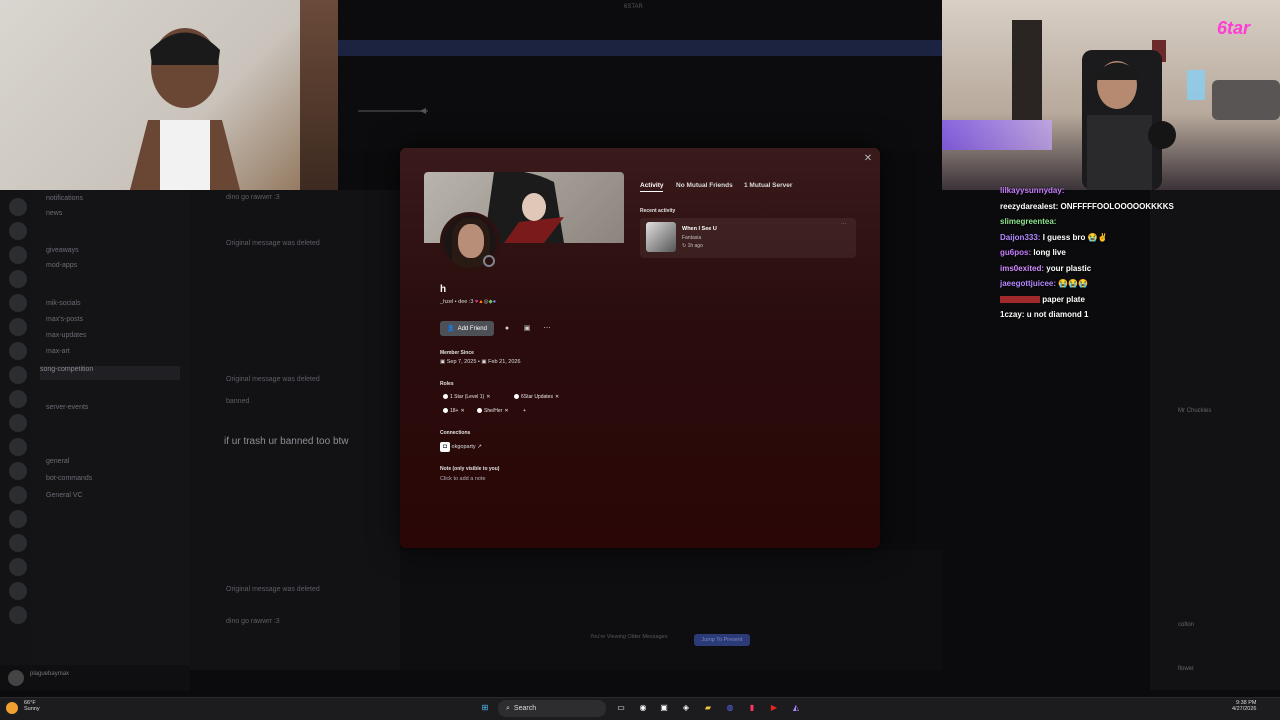 The image size is (1280, 720). What do you see at coordinates (443, 289) in the screenshot?
I see `profile-display-name: h` at bounding box center [443, 289].